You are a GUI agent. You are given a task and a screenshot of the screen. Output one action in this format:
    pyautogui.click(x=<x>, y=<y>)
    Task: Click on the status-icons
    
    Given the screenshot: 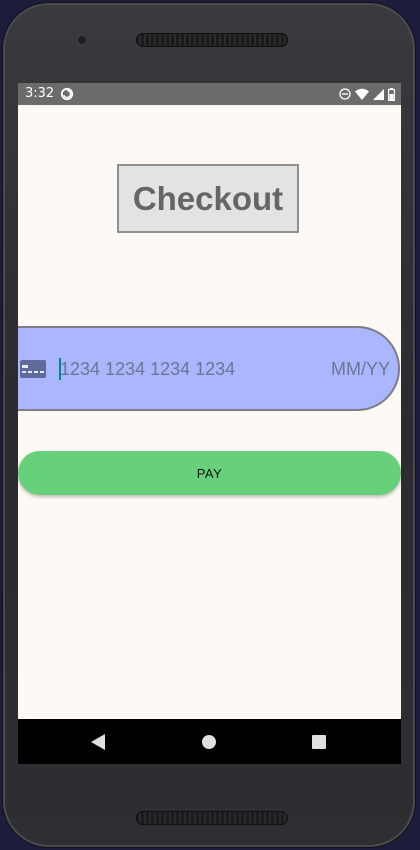 What is the action you would take?
    pyautogui.click(x=367, y=94)
    